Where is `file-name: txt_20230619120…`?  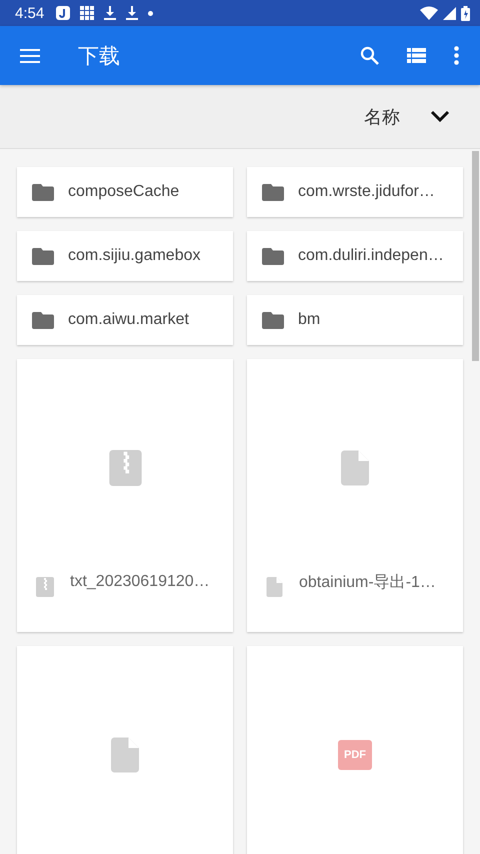 file-name: txt_20230619120… is located at coordinates (140, 582).